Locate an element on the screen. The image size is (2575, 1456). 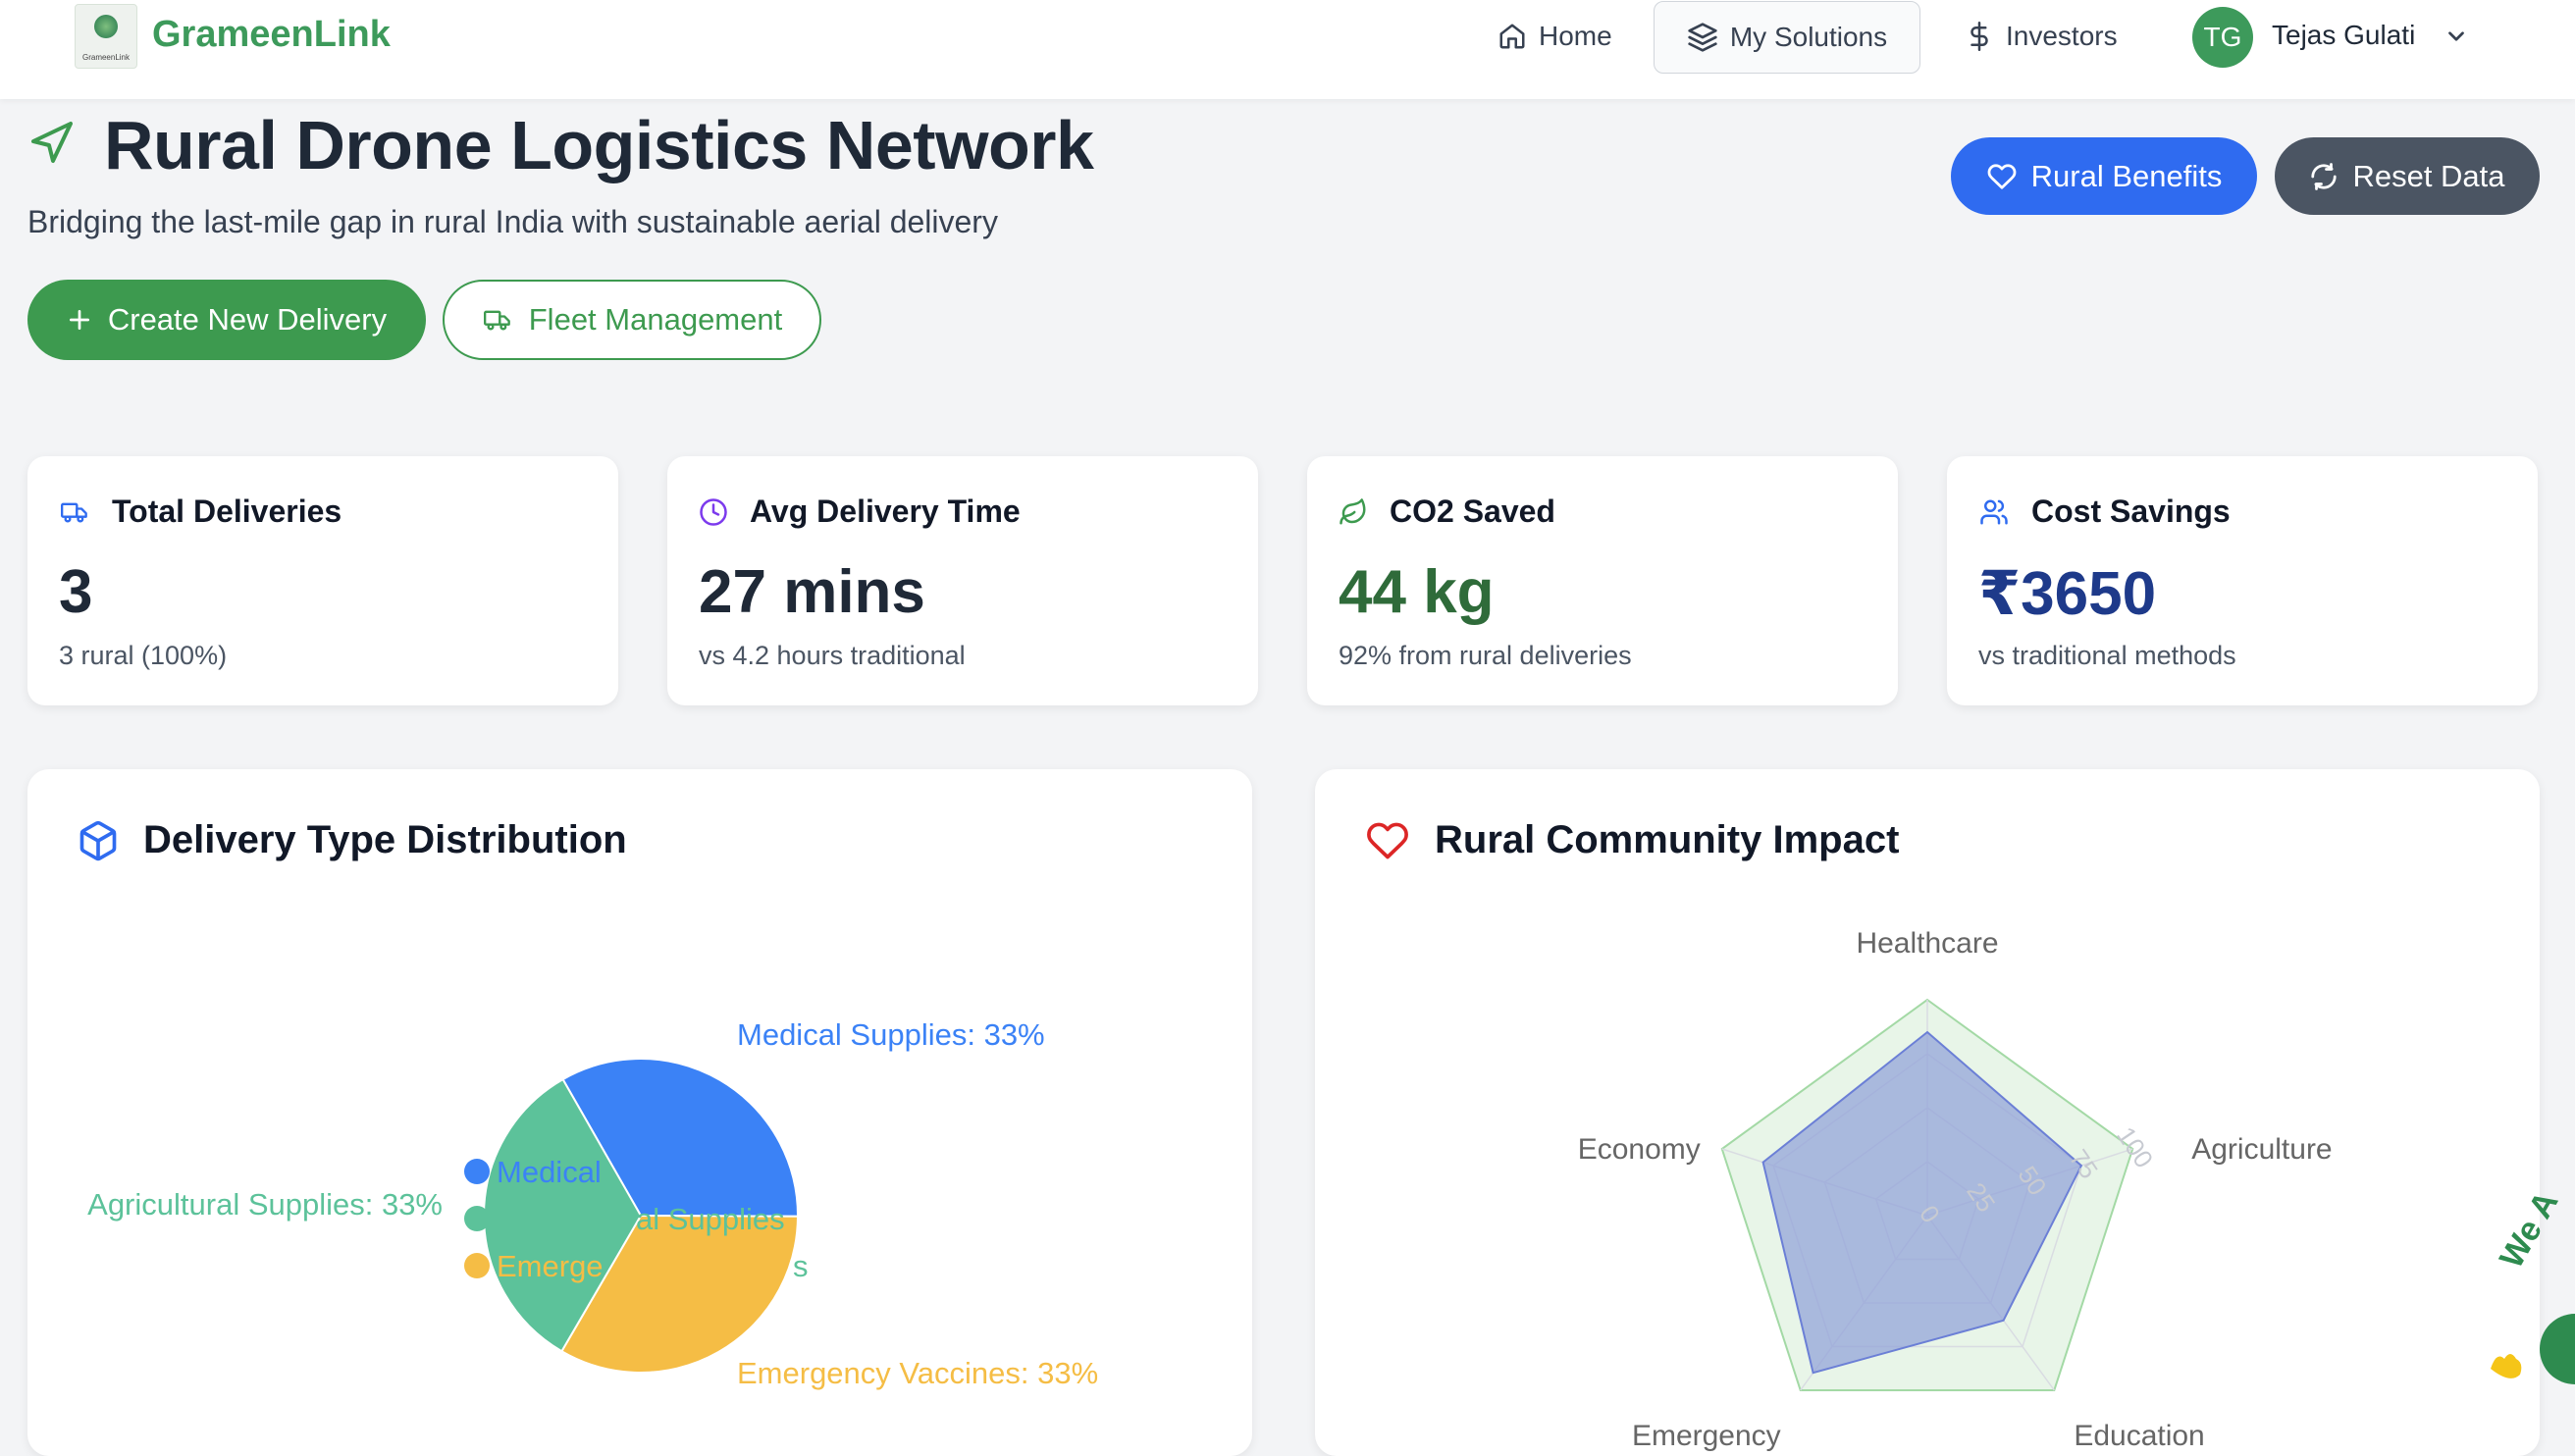
stat-value: 44 kg is located at coordinates (1417, 592).